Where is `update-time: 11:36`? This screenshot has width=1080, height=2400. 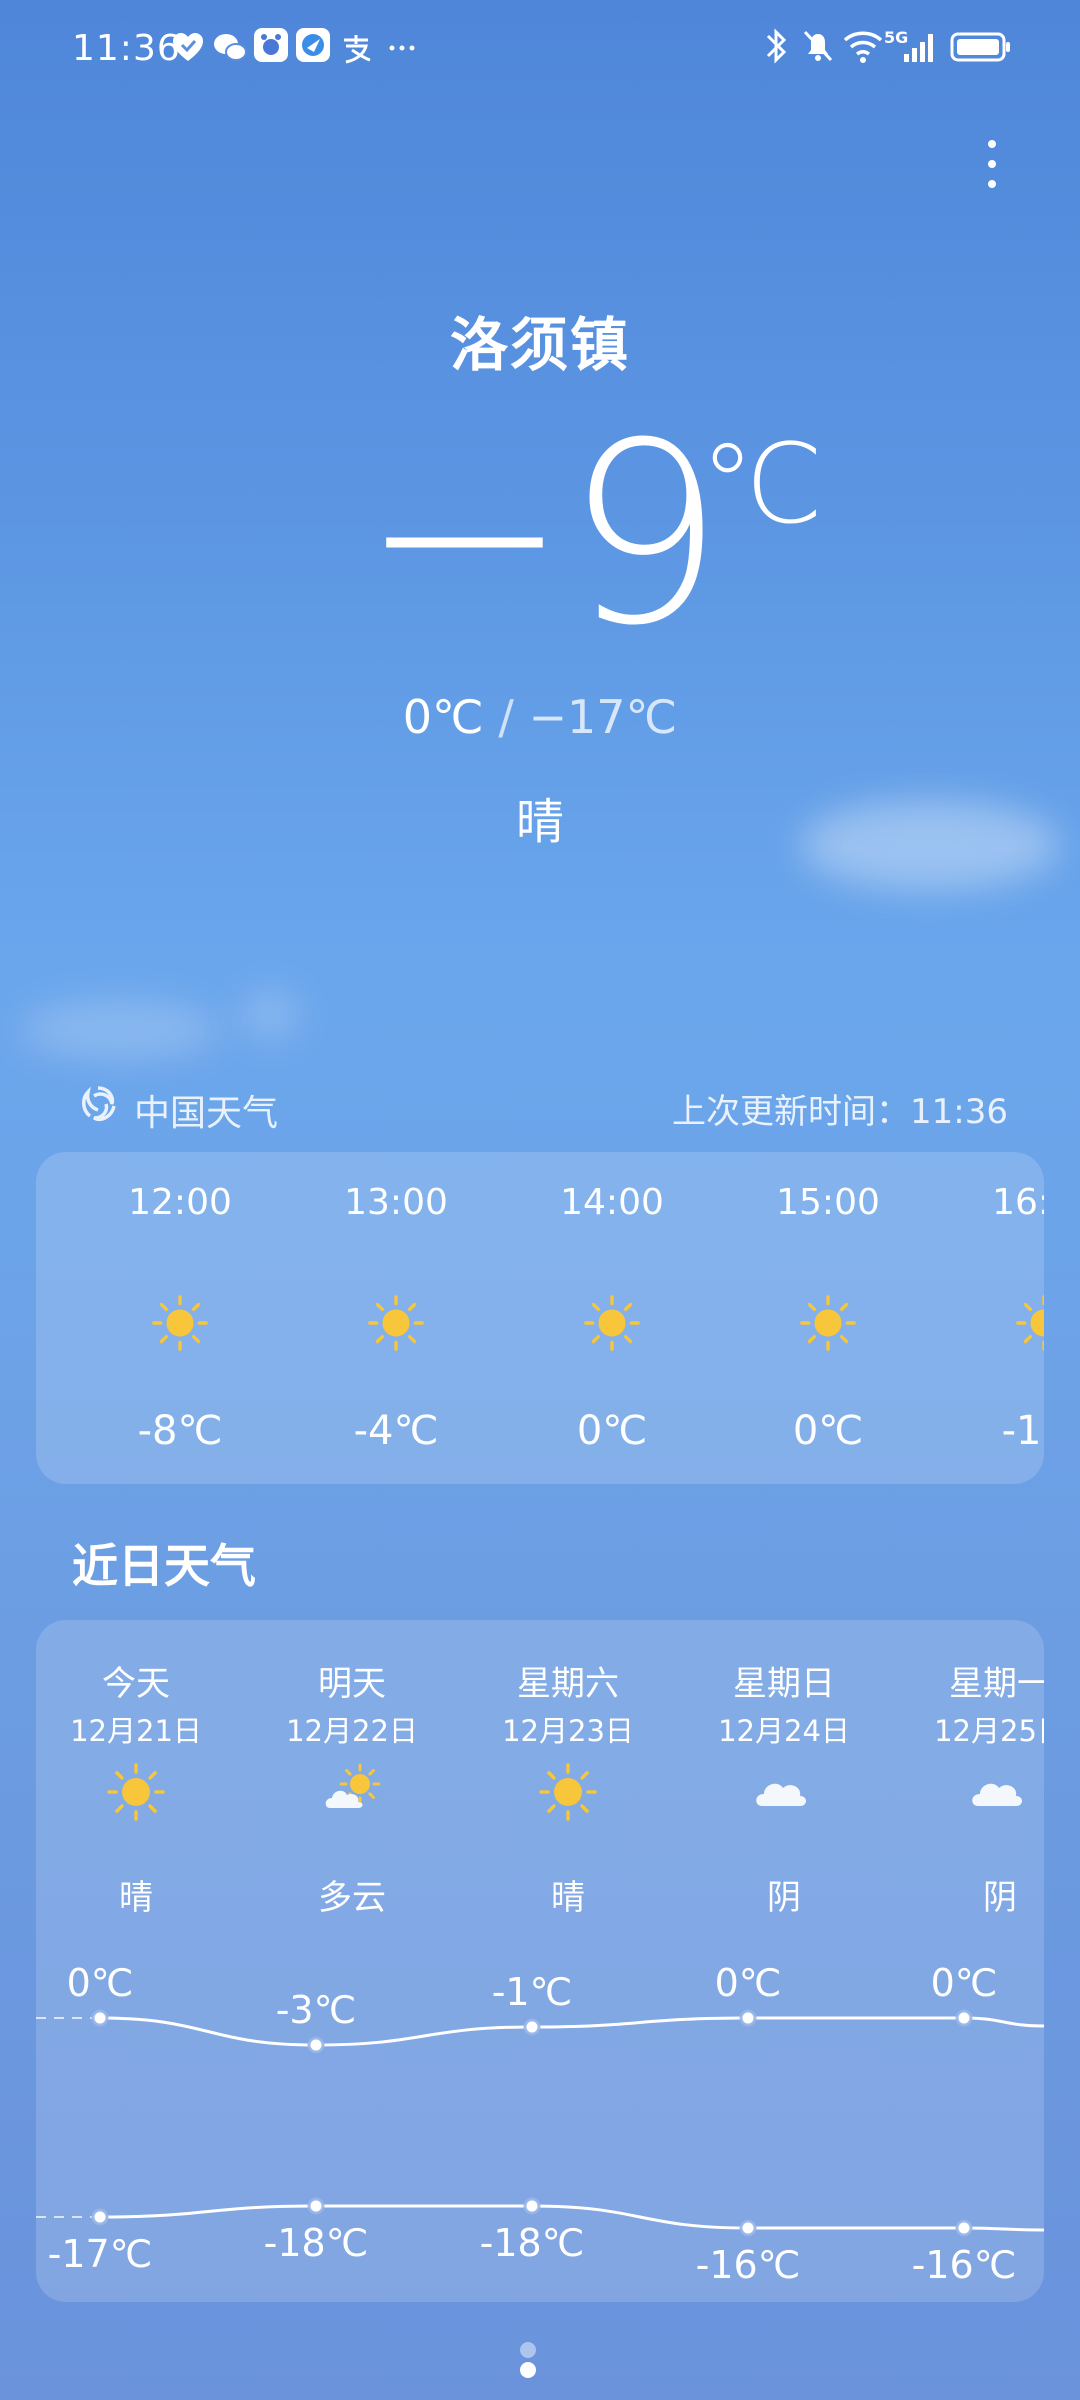 update-time: 11:36 is located at coordinates (959, 1112).